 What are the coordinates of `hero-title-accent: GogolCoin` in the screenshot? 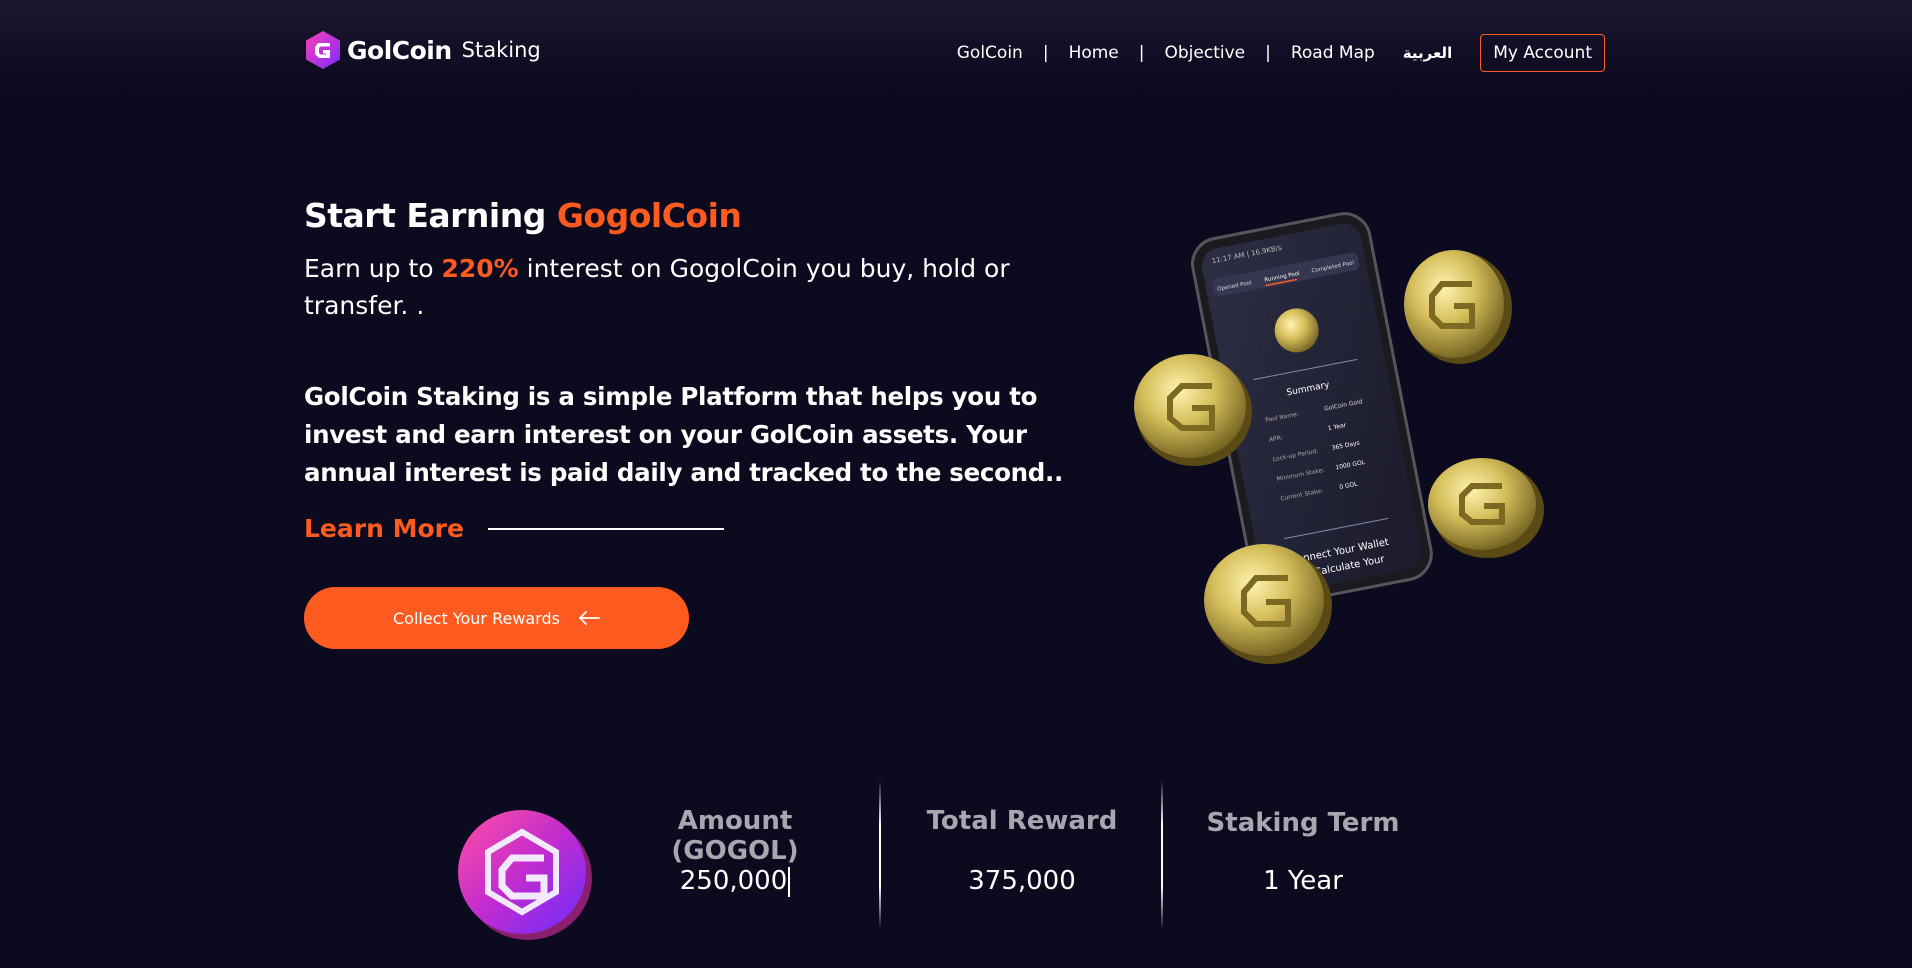 It's located at (649, 215).